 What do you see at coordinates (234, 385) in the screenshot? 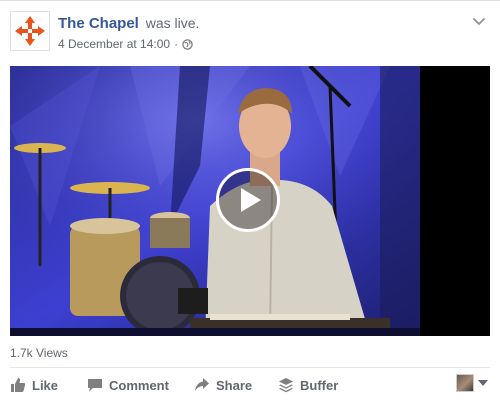
I see `share-label: Share` at bounding box center [234, 385].